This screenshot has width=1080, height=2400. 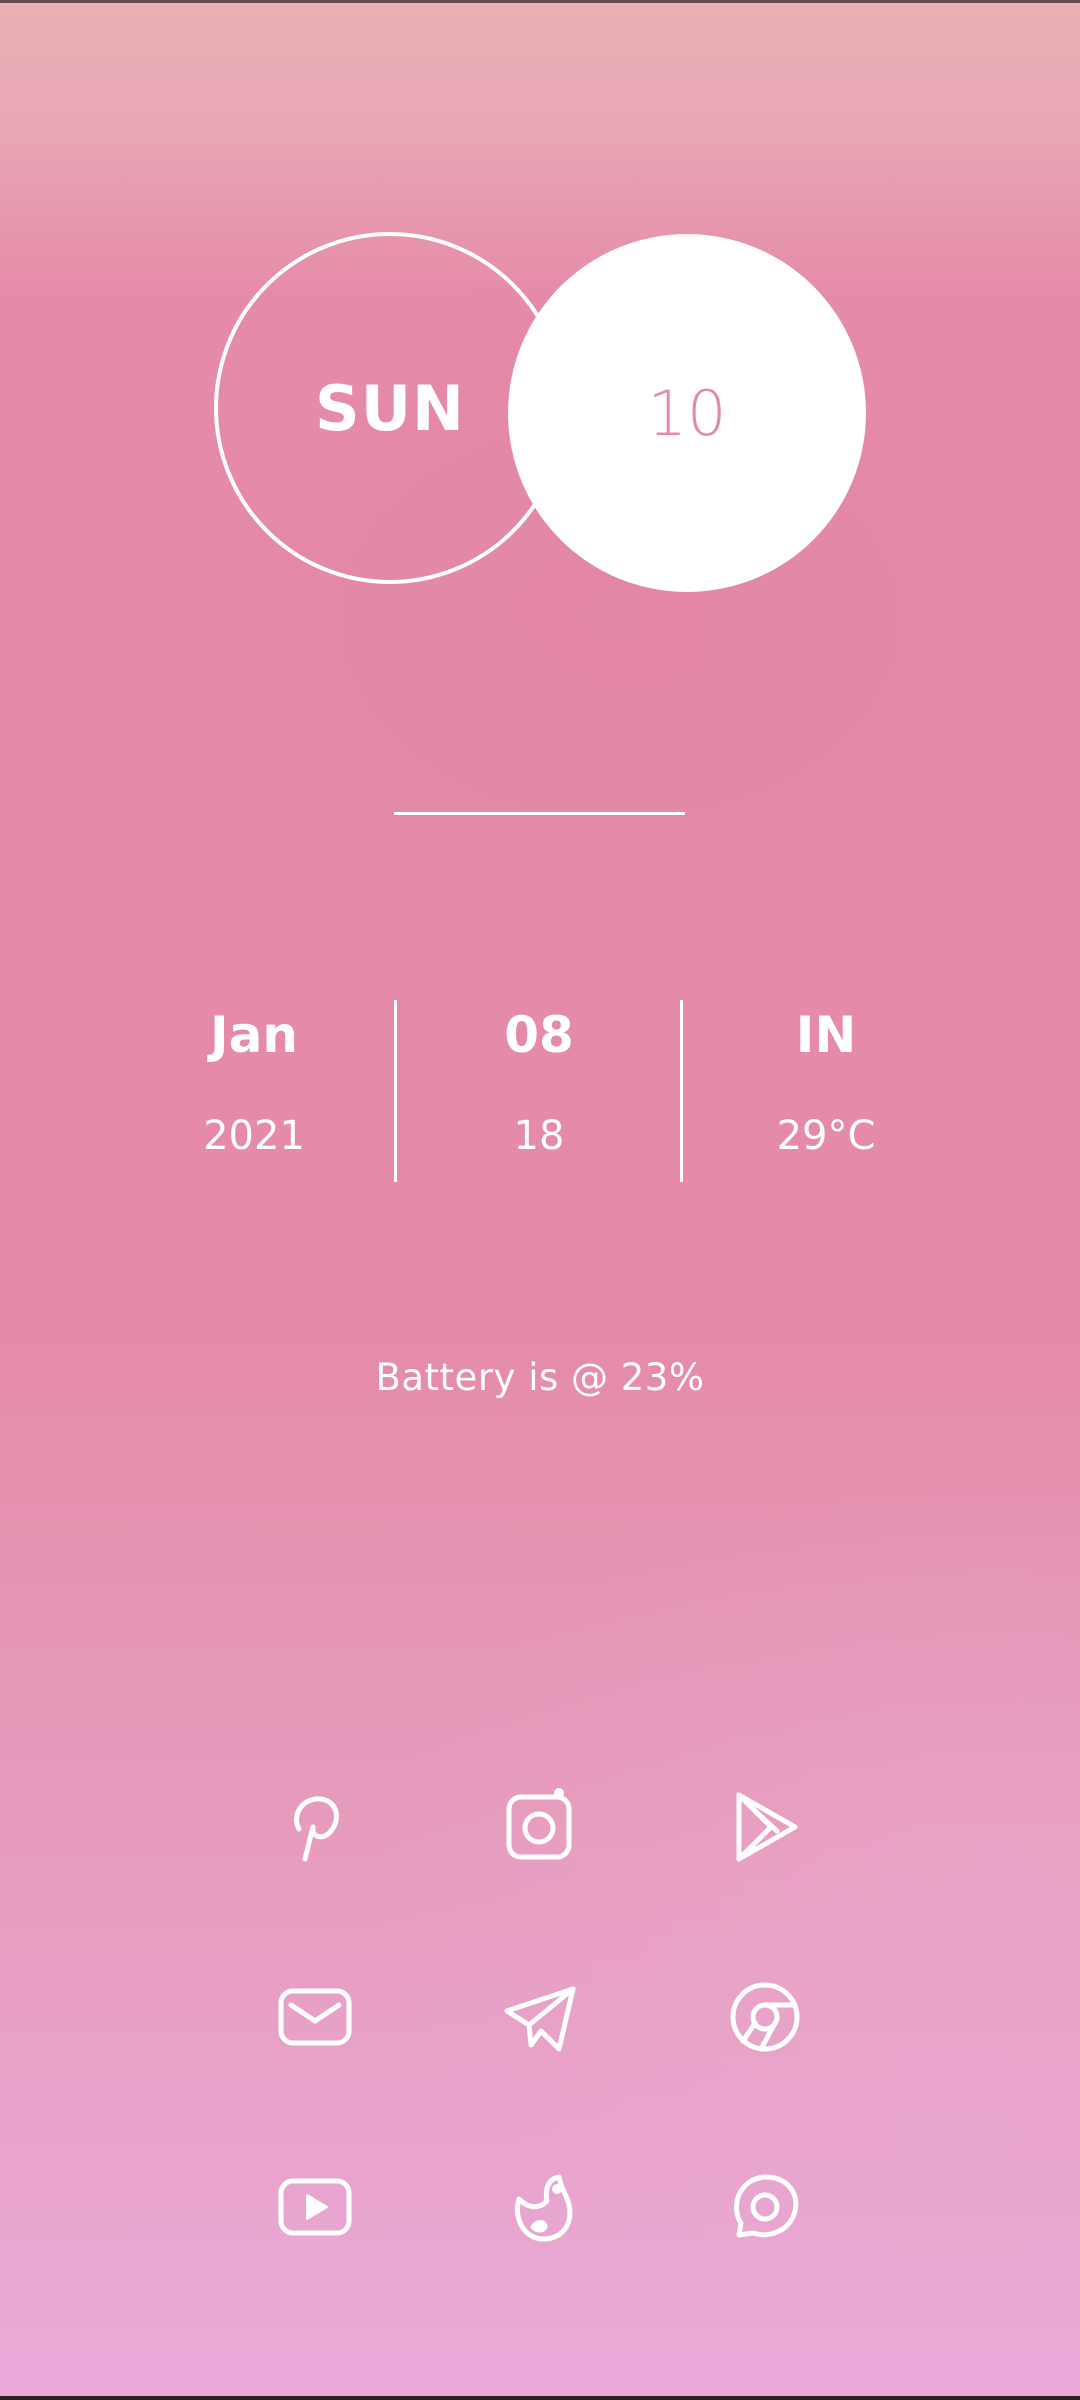 What do you see at coordinates (541, 1827) in the screenshot?
I see `instagram-icon` at bounding box center [541, 1827].